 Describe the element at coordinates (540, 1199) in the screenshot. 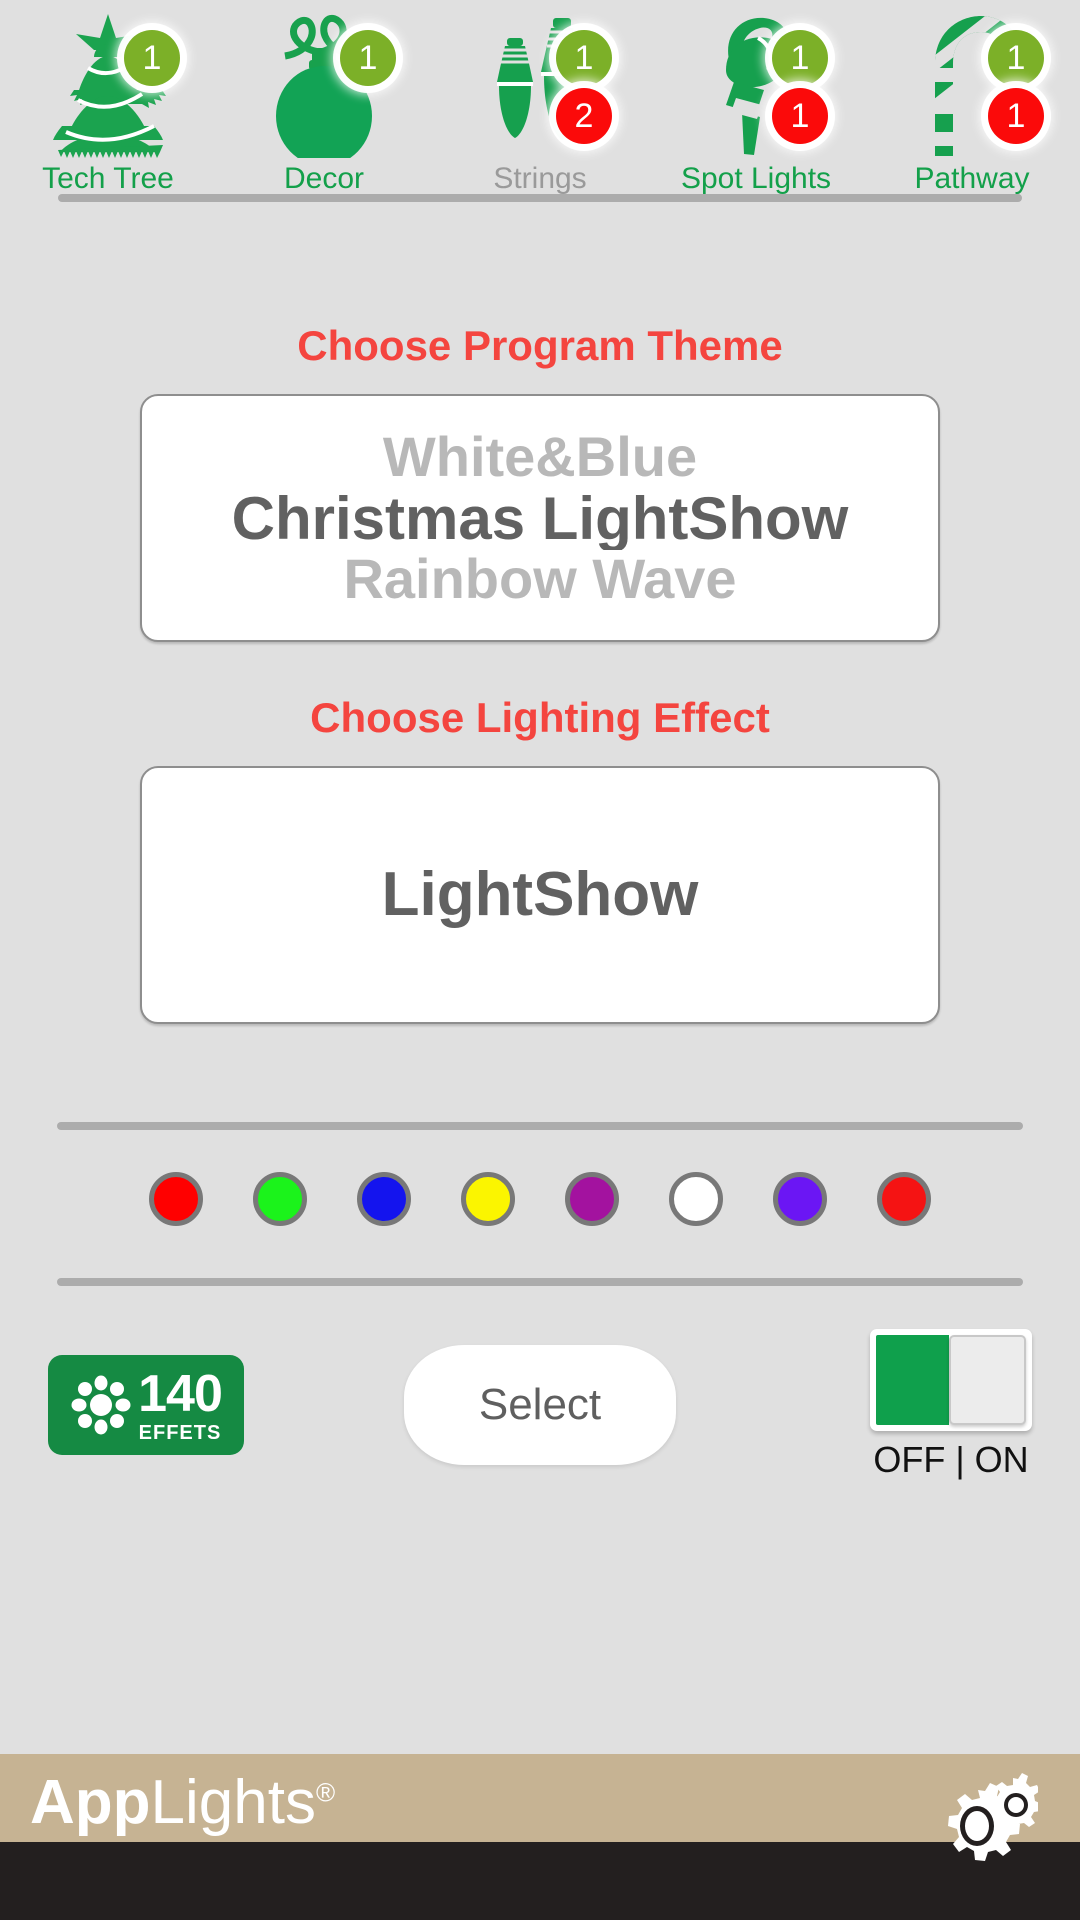

I see `color-swatch-row` at that location.